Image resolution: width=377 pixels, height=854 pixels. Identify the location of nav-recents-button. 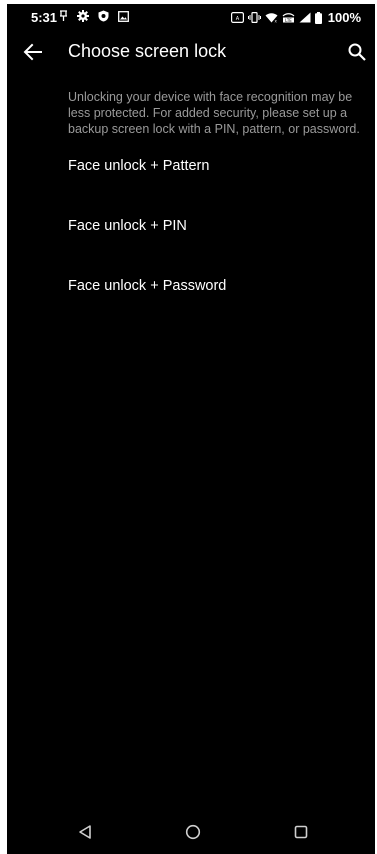
(301, 832).